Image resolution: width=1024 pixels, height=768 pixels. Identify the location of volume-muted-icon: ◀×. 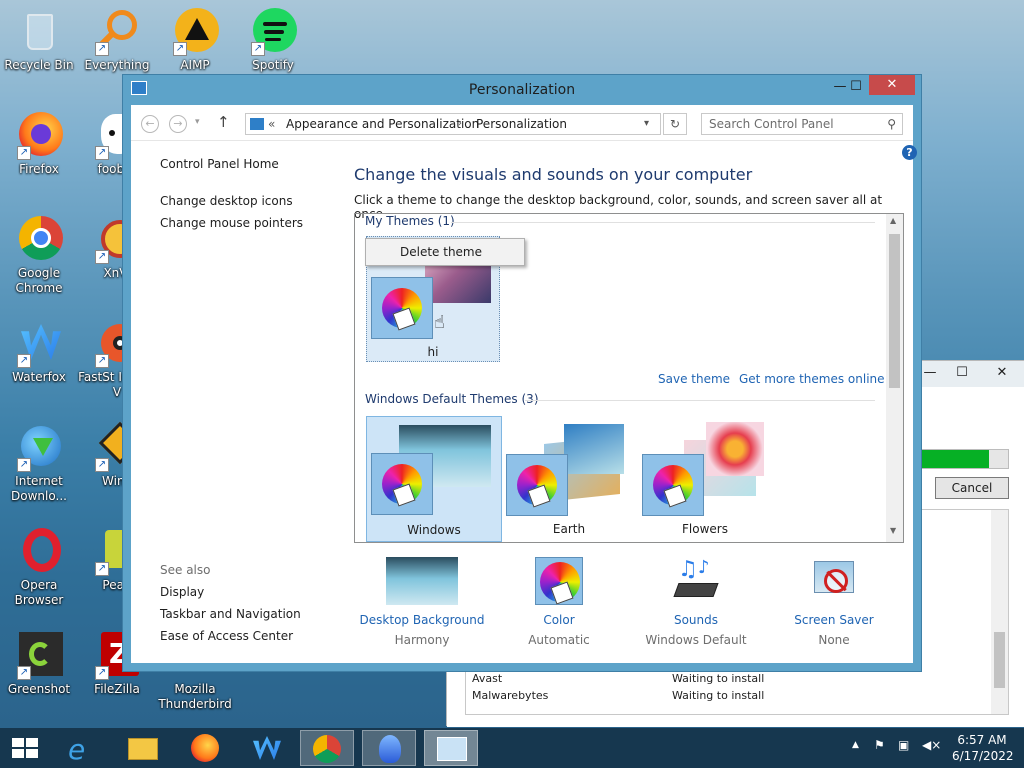
(931, 745).